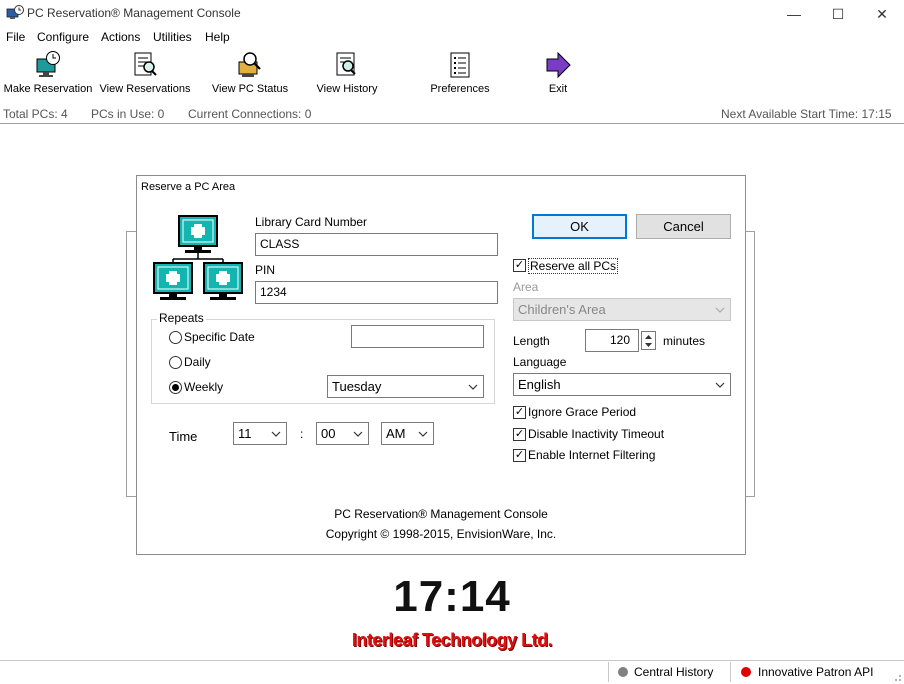 This screenshot has height=684, width=904. What do you see at coordinates (746, 672) in the screenshot?
I see `patron-api-status-icon` at bounding box center [746, 672].